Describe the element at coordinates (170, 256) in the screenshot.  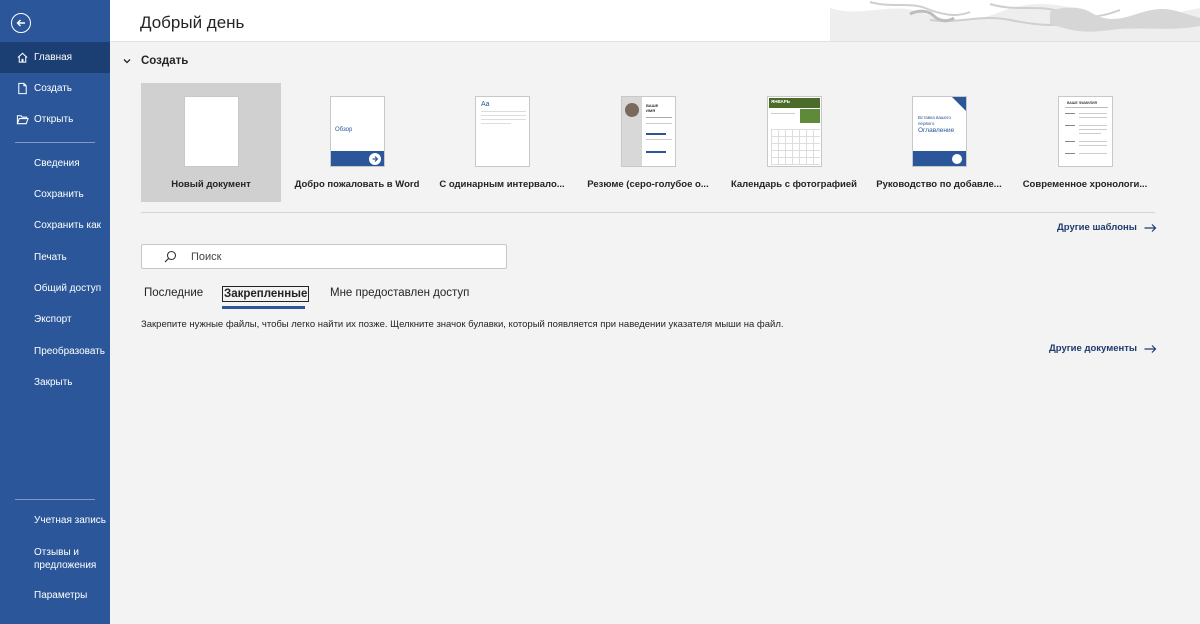
I see `search-icon` at that location.